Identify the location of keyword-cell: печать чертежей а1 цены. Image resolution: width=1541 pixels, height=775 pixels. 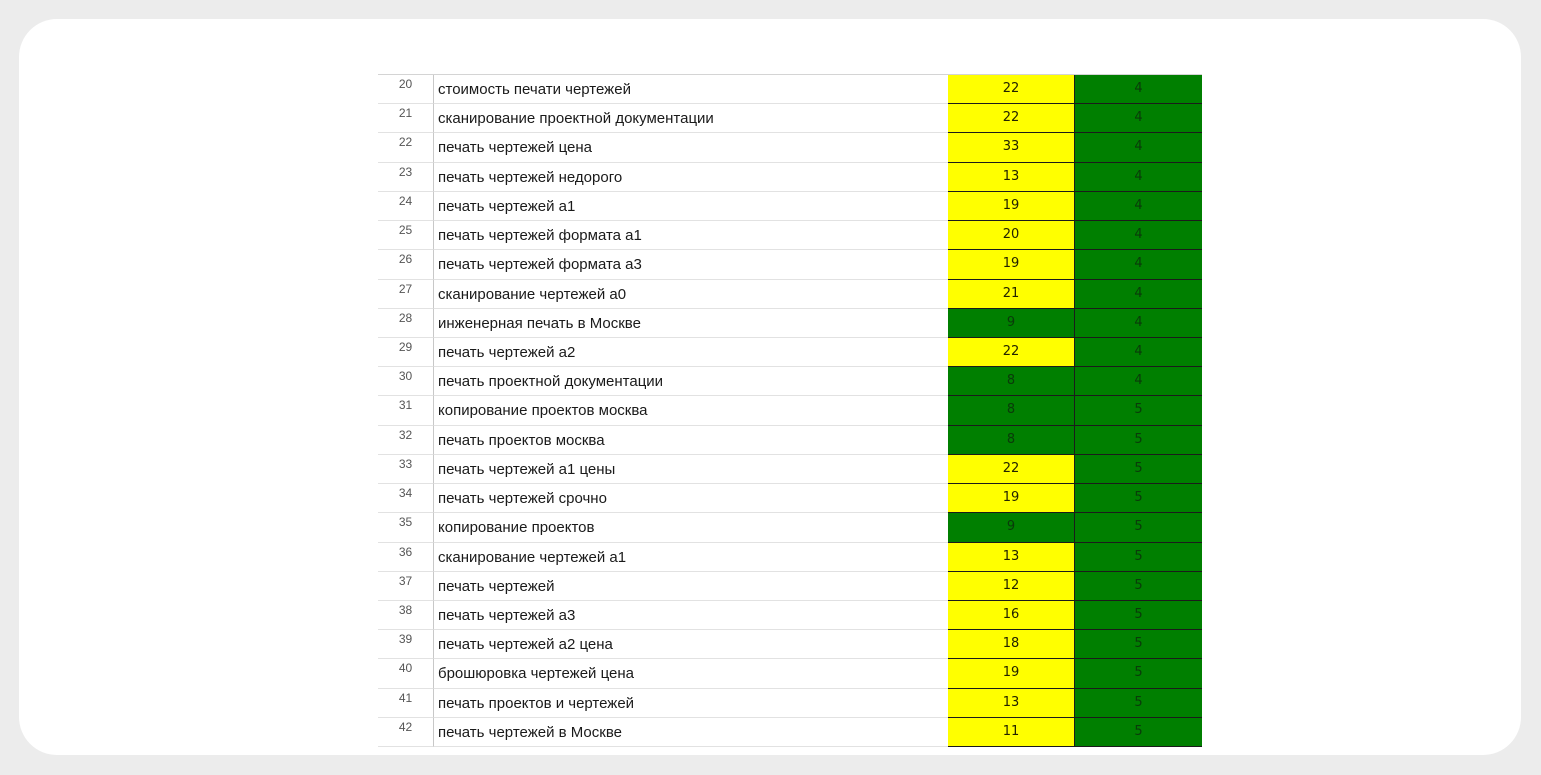
(691, 470).